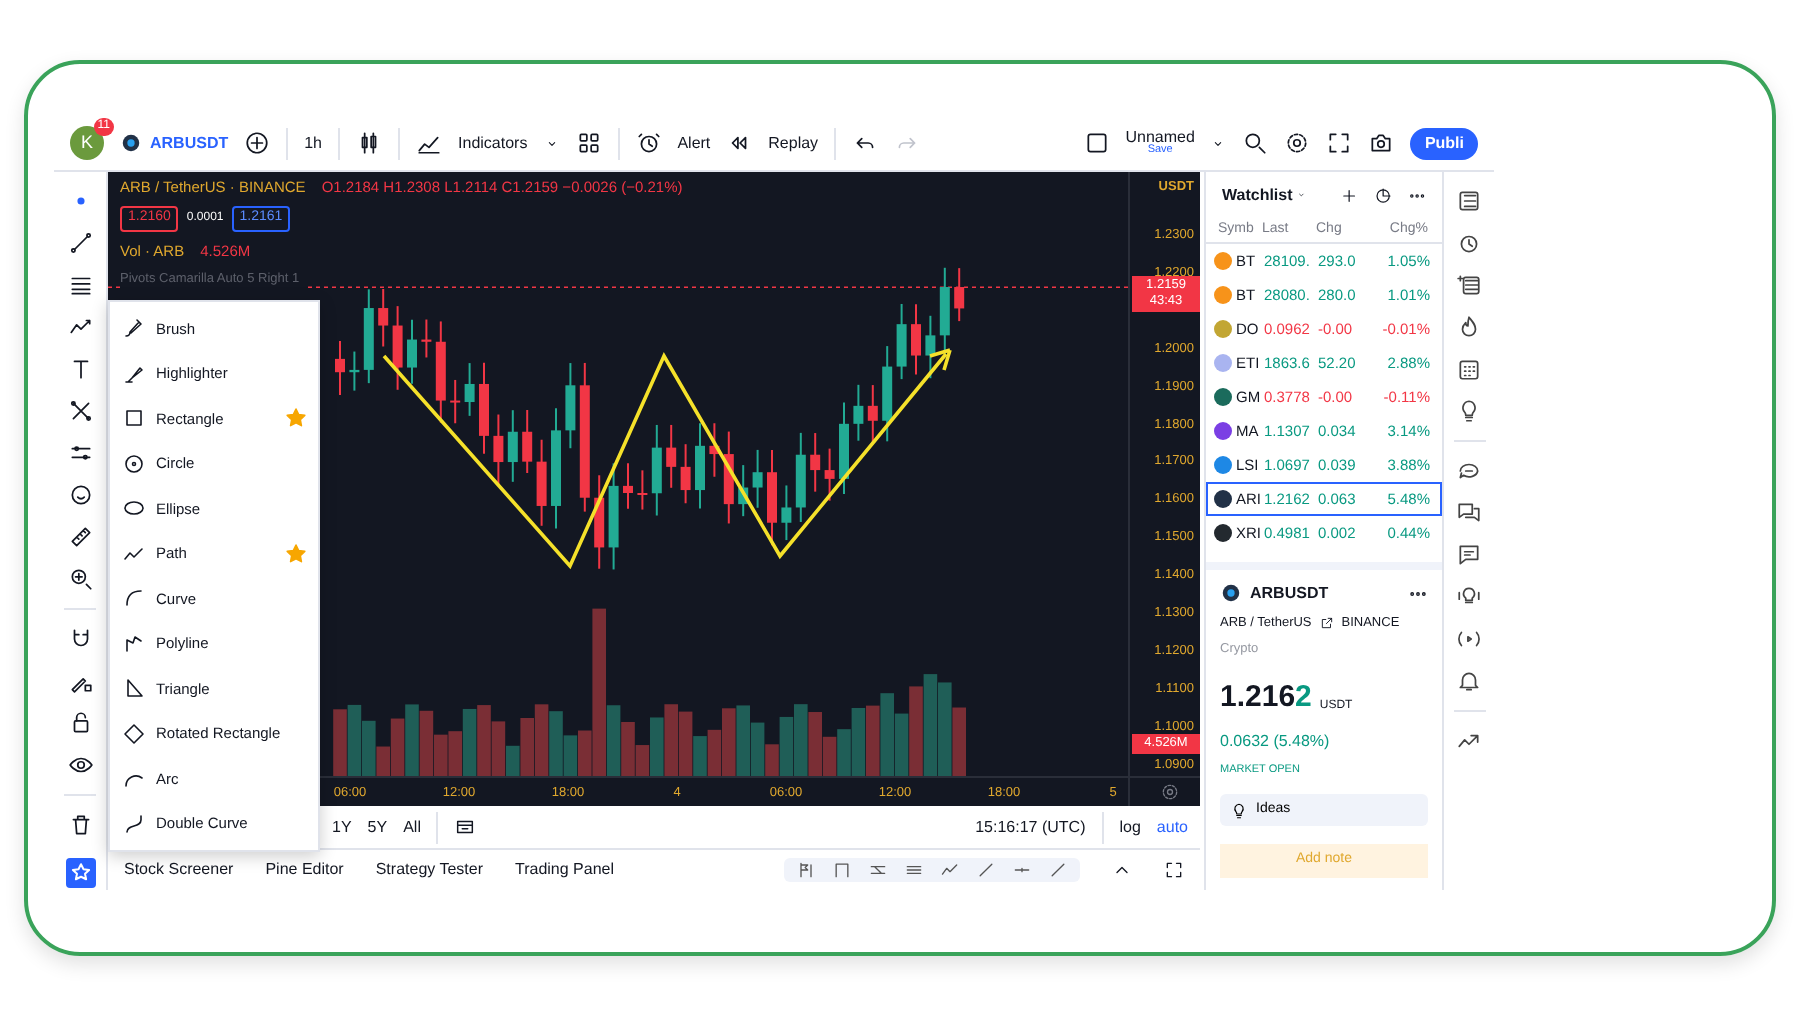 This screenshot has height=1016, width=1800. Describe the element at coordinates (304, 870) in the screenshot. I see `panel-tab: Pine Editor` at that location.